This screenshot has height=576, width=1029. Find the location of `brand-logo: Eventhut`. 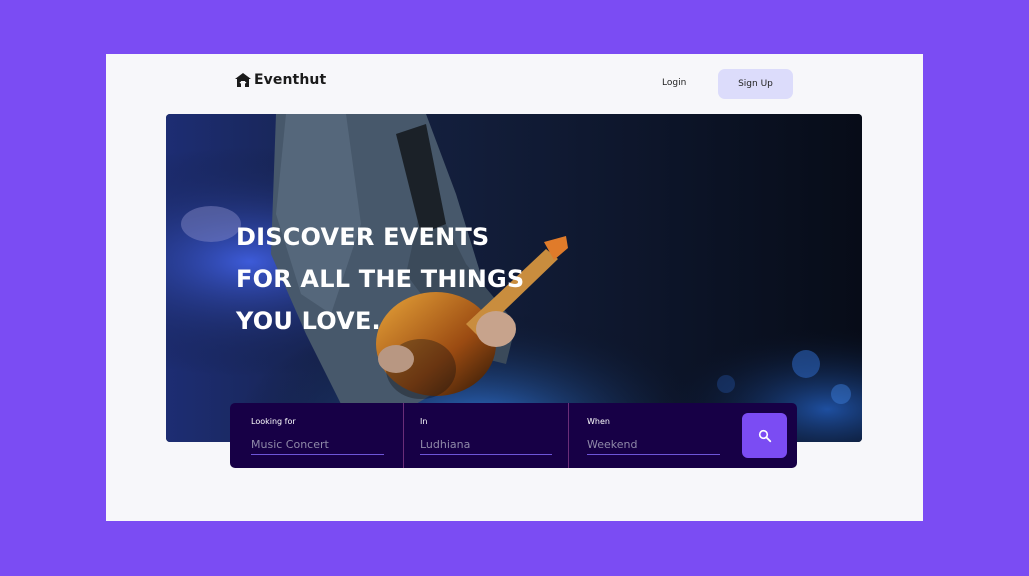

brand-logo: Eventhut is located at coordinates (280, 80).